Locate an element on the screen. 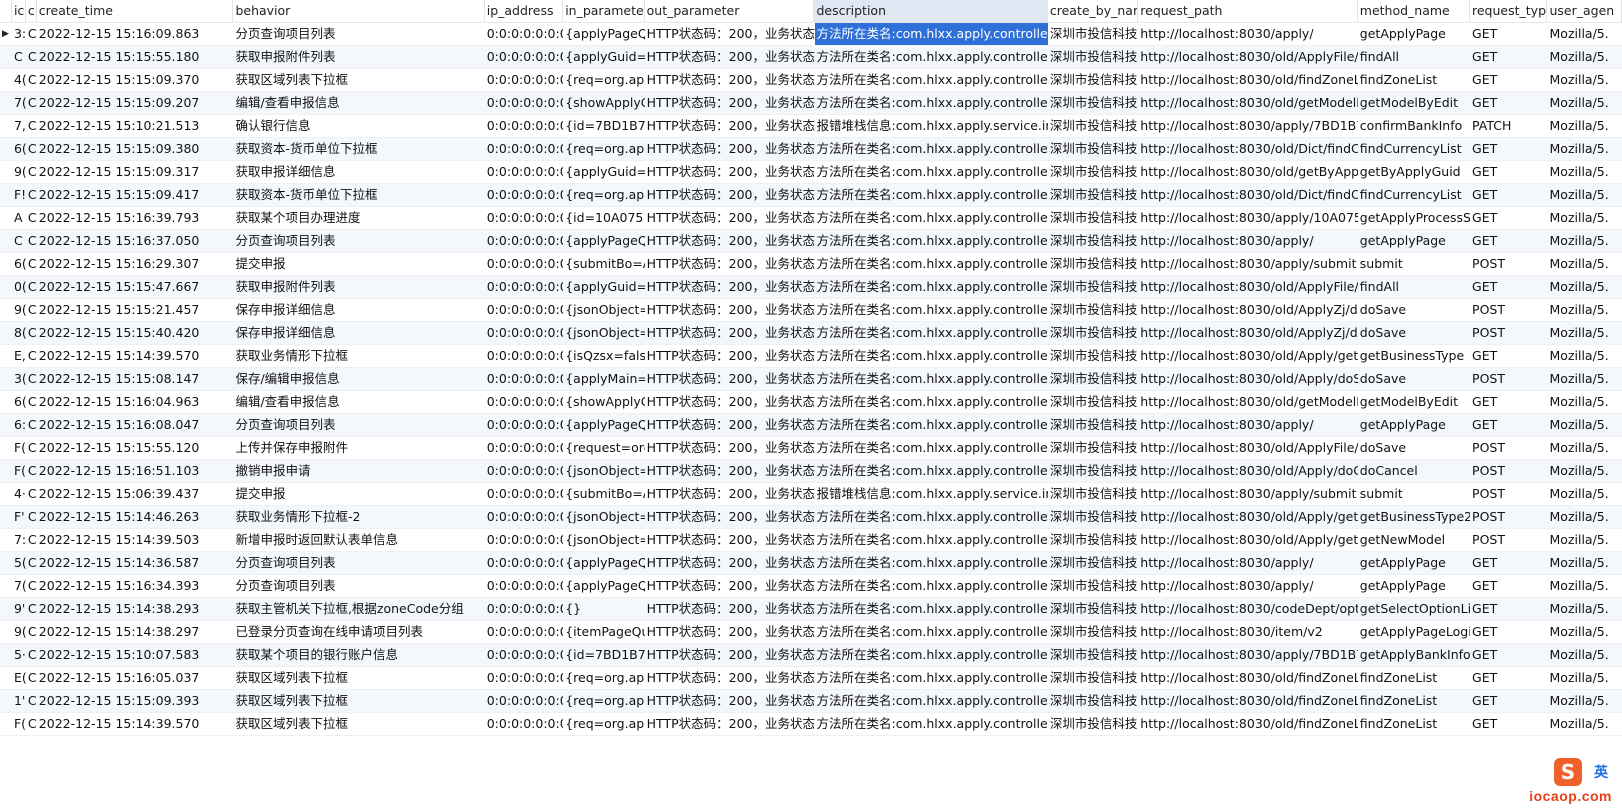 This screenshot has width=1622, height=808. cell-behavior: 上传并保存申报附件 is located at coordinates (358, 448).